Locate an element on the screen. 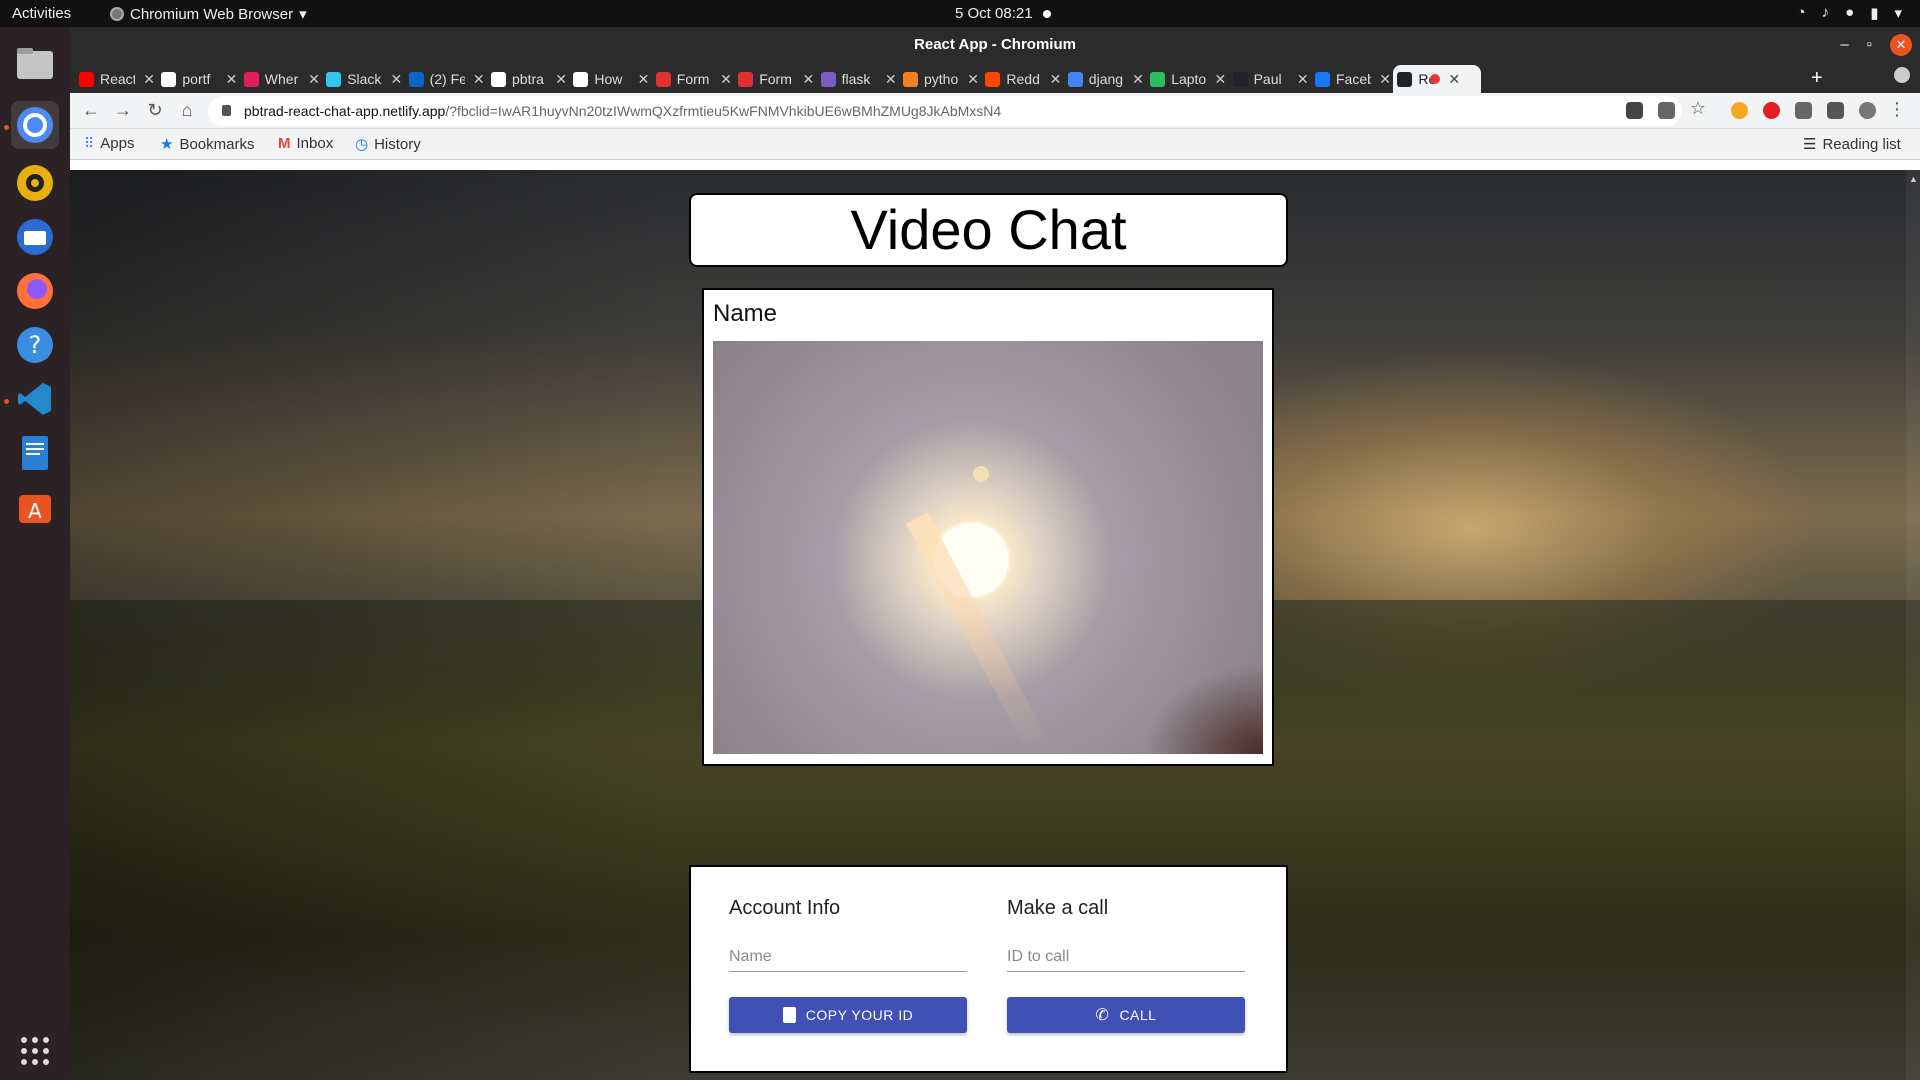 The image size is (1920, 1080). back-icon: ← is located at coordinates (91, 110).